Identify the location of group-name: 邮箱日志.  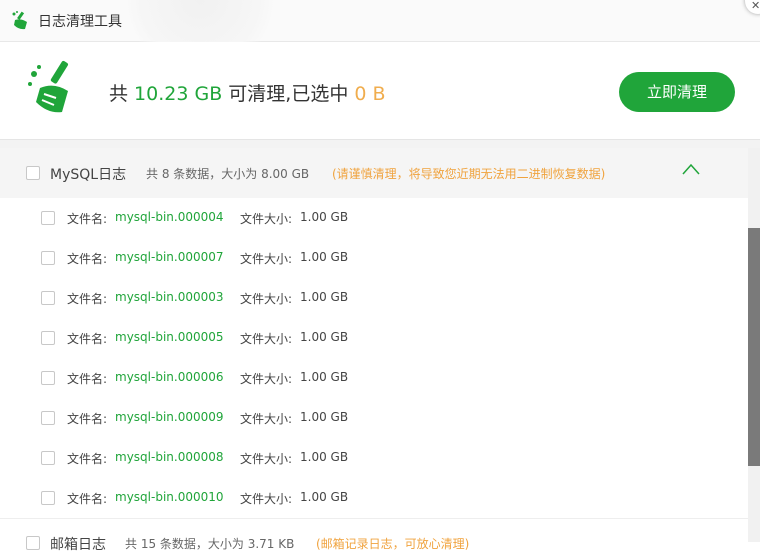
(78, 545).